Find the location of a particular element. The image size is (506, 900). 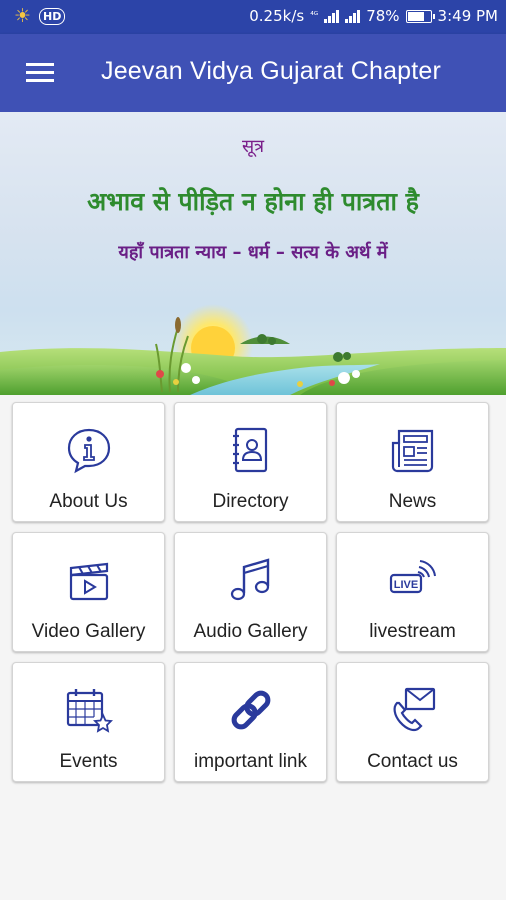

calendar-star-icon is located at coordinates (89, 711).